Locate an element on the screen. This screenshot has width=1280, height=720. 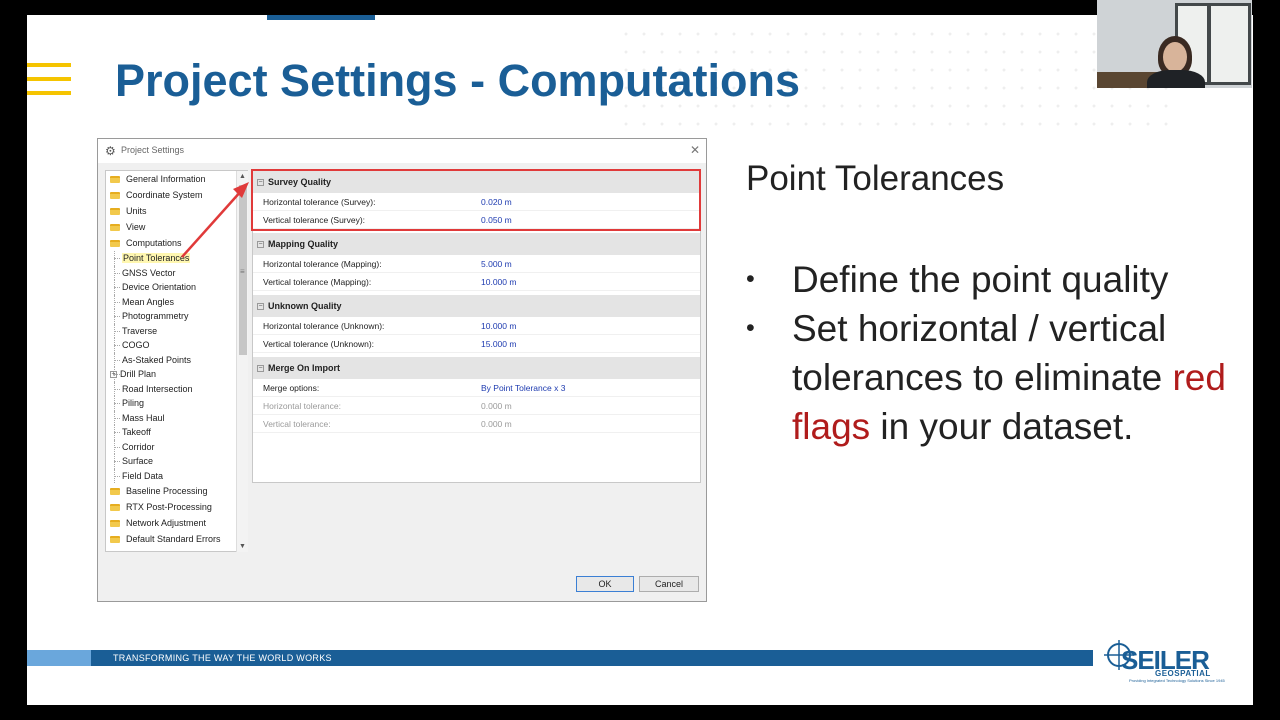
property-row: Horizontal tolerance (Unknown): 10.000 m is located at coordinates (476, 326).